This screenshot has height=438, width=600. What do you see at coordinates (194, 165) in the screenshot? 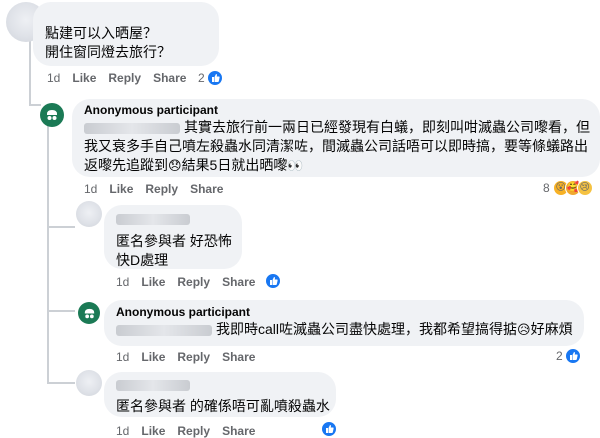
I see `comment-text-line: 返嚟先追蹤到😞結果5日就出晒嚟👀` at bounding box center [194, 165].